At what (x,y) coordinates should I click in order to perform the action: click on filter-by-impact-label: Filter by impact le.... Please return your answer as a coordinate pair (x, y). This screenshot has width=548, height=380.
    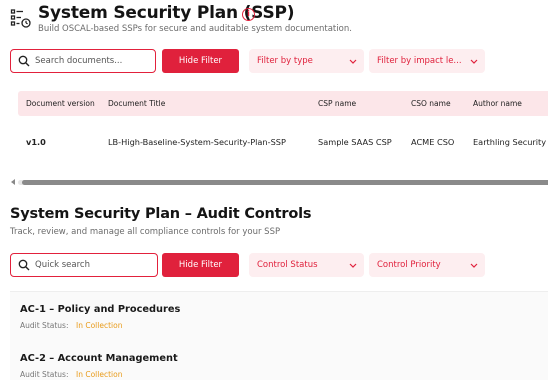
    Looking at the image, I should click on (419, 61).